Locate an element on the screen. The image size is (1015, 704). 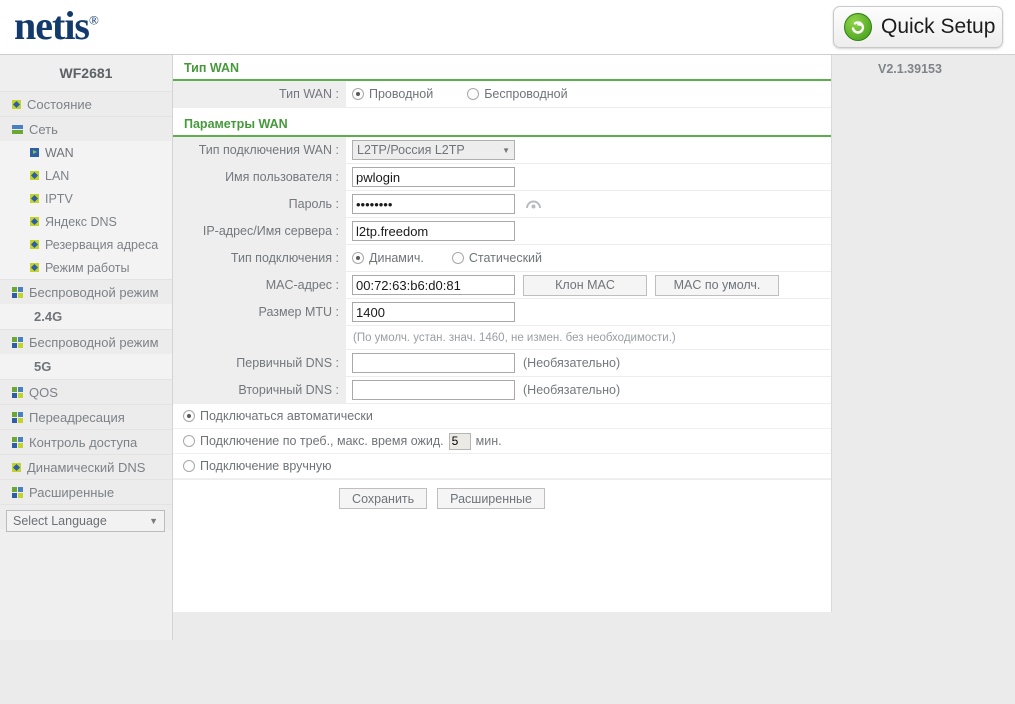
demand-timeout-unit: мин. is located at coordinates (488, 441).